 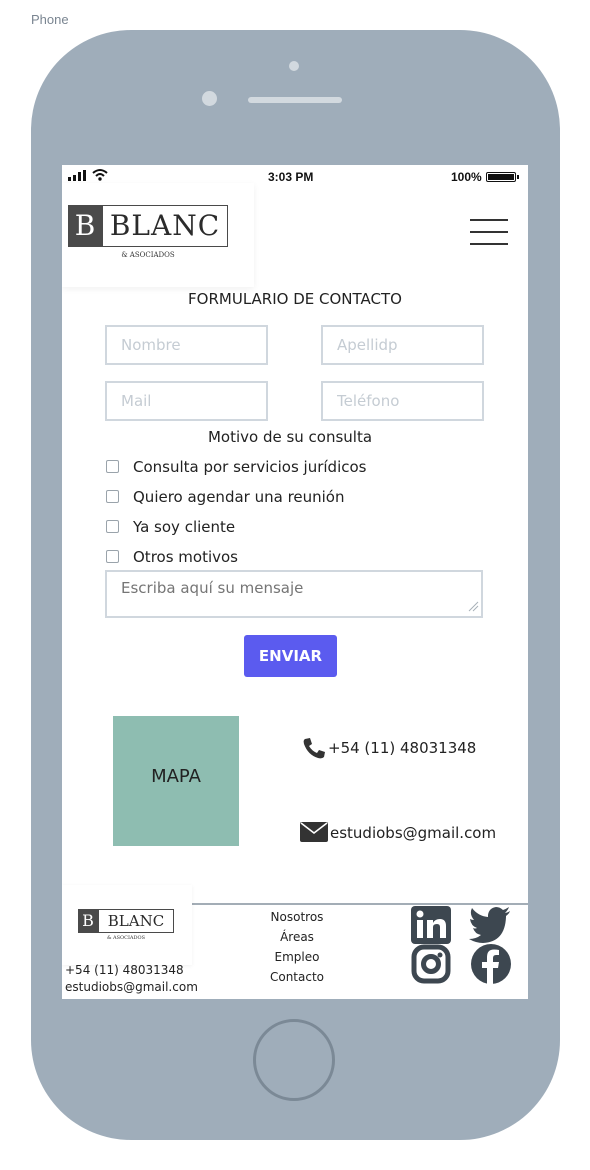 What do you see at coordinates (50, 19) in the screenshot?
I see `frame-label: Phone` at bounding box center [50, 19].